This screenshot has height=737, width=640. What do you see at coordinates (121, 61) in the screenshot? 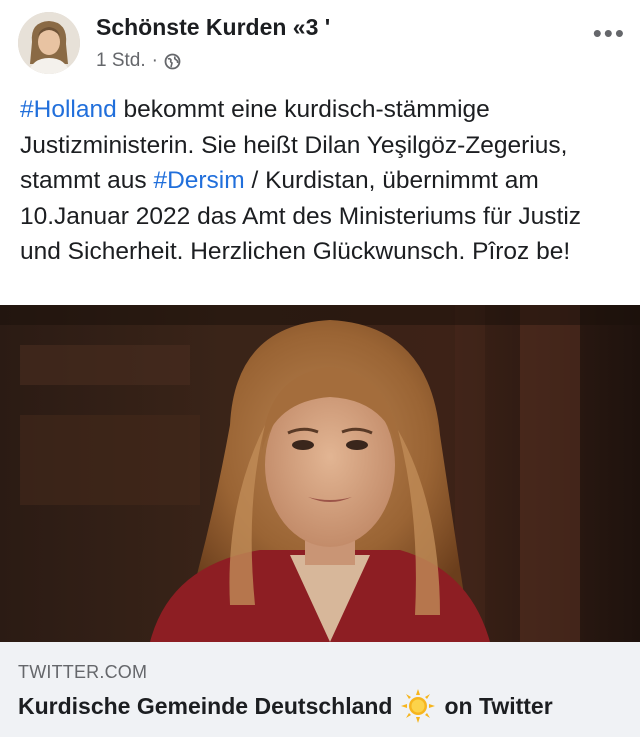
I see `timestamp: 1 Std.` at bounding box center [121, 61].